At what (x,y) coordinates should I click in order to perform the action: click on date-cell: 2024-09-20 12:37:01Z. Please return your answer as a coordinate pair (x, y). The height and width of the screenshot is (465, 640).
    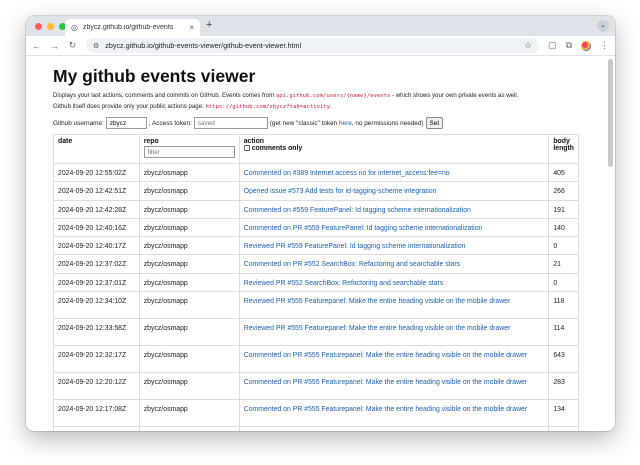
    Looking at the image, I should click on (96, 282).